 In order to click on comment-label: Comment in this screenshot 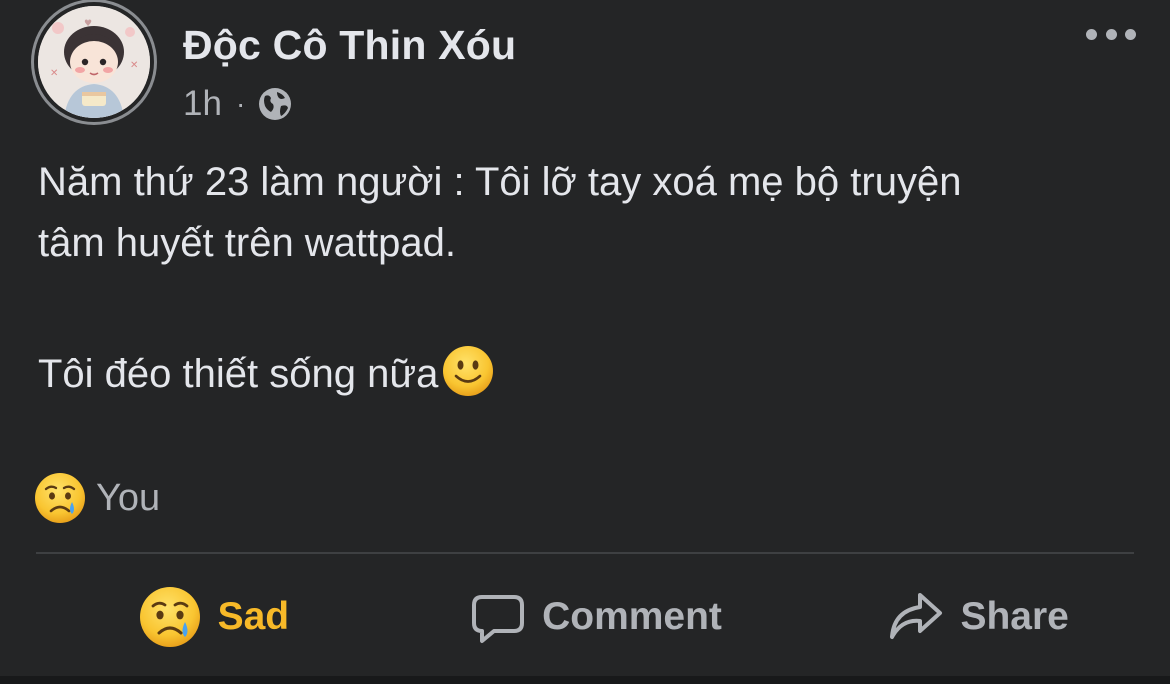, I will do `click(632, 616)`.